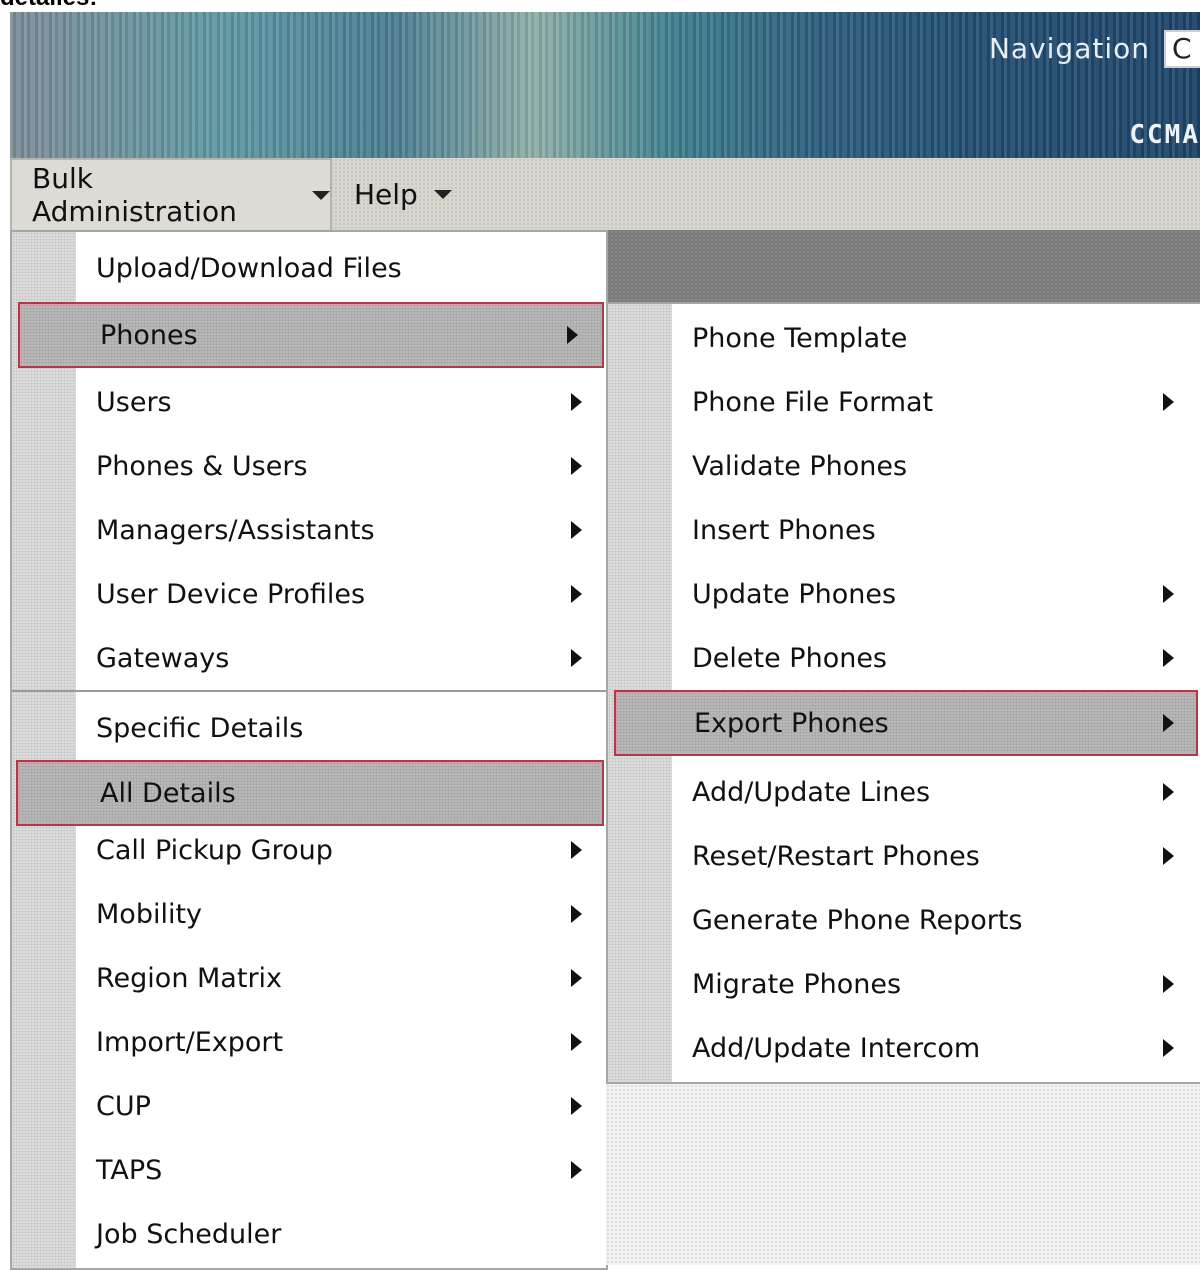  I want to click on menu-item-label: CUP, so click(123, 1106).